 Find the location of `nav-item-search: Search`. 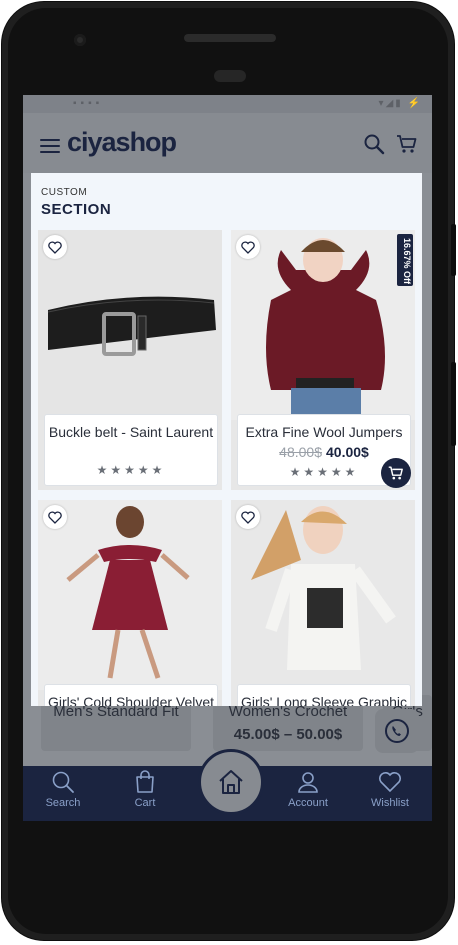

nav-item-search: Search is located at coordinates (63, 793).